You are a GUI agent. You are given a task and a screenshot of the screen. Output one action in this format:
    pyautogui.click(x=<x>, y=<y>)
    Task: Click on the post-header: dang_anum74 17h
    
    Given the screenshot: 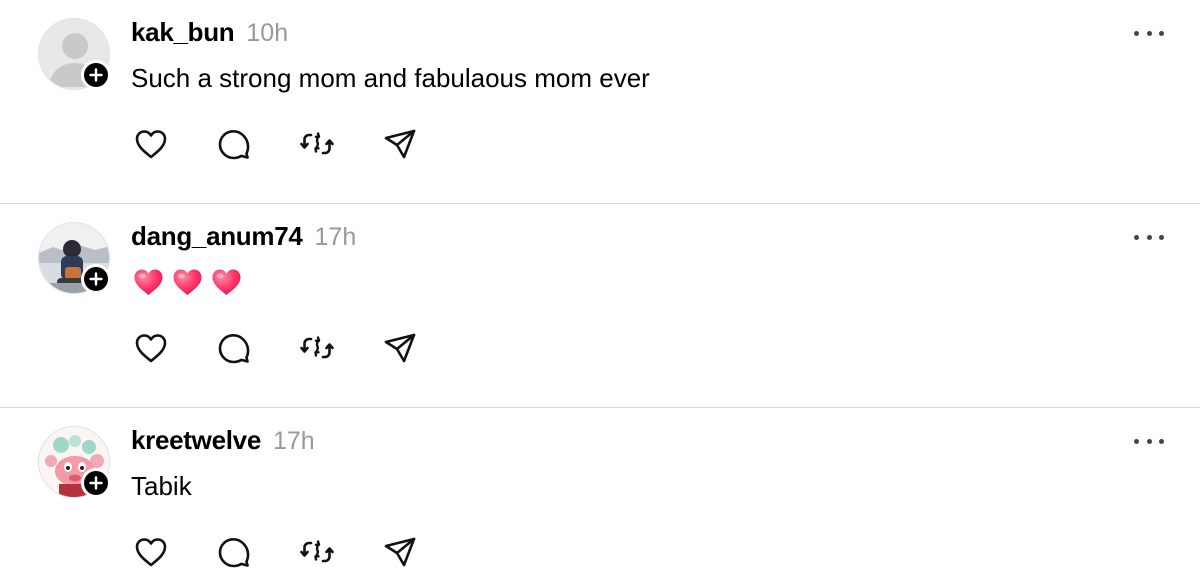 What is the action you would take?
    pyautogui.click(x=243, y=237)
    